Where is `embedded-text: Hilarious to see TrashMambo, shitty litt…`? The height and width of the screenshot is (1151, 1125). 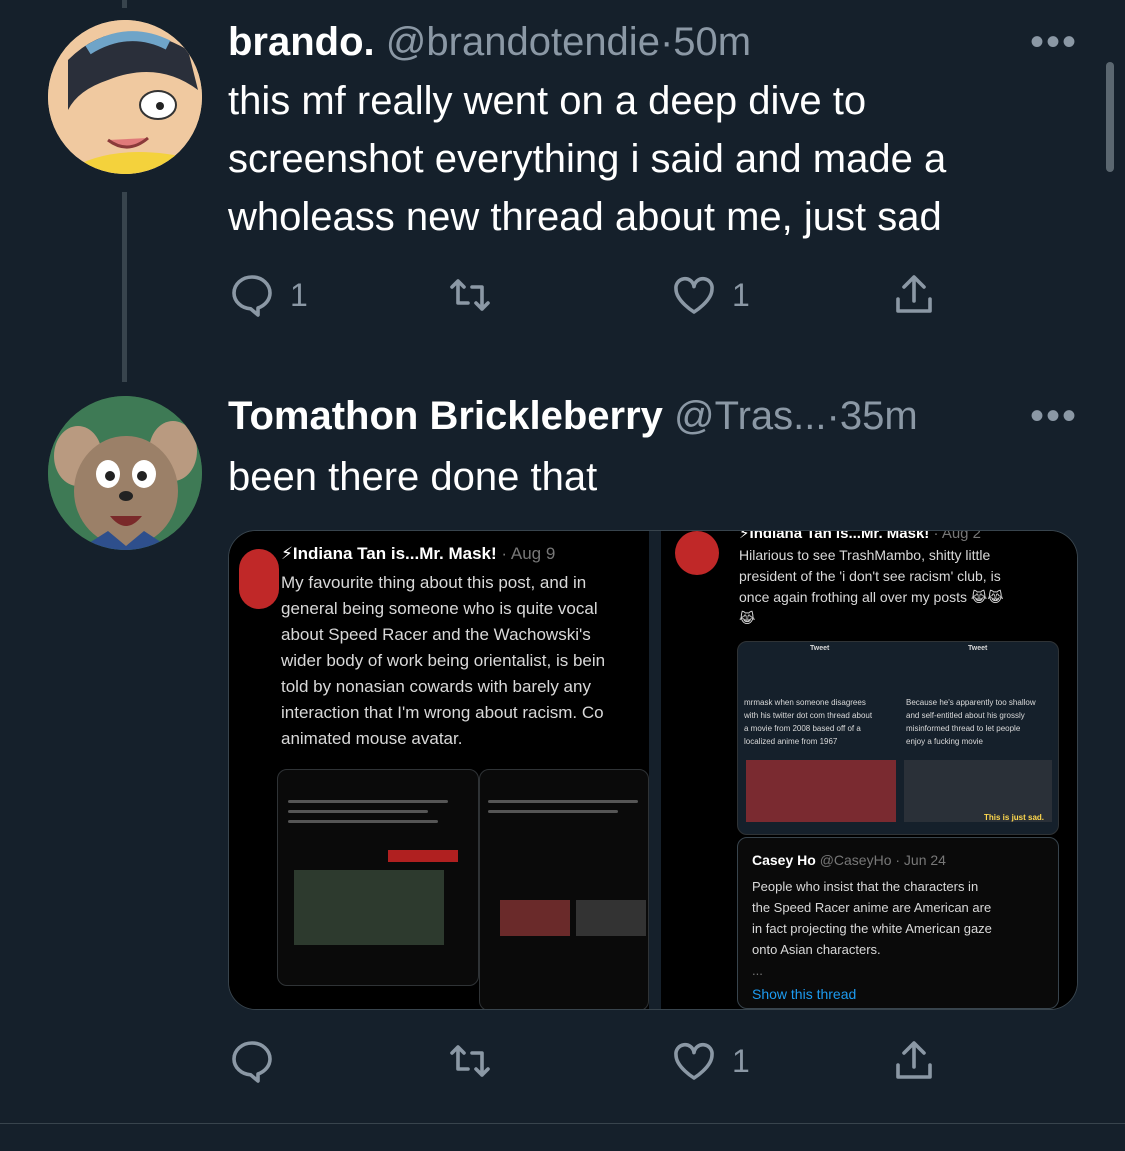
embedded-text: Hilarious to see TrashMambo, shitty litt… is located at coordinates (871, 586).